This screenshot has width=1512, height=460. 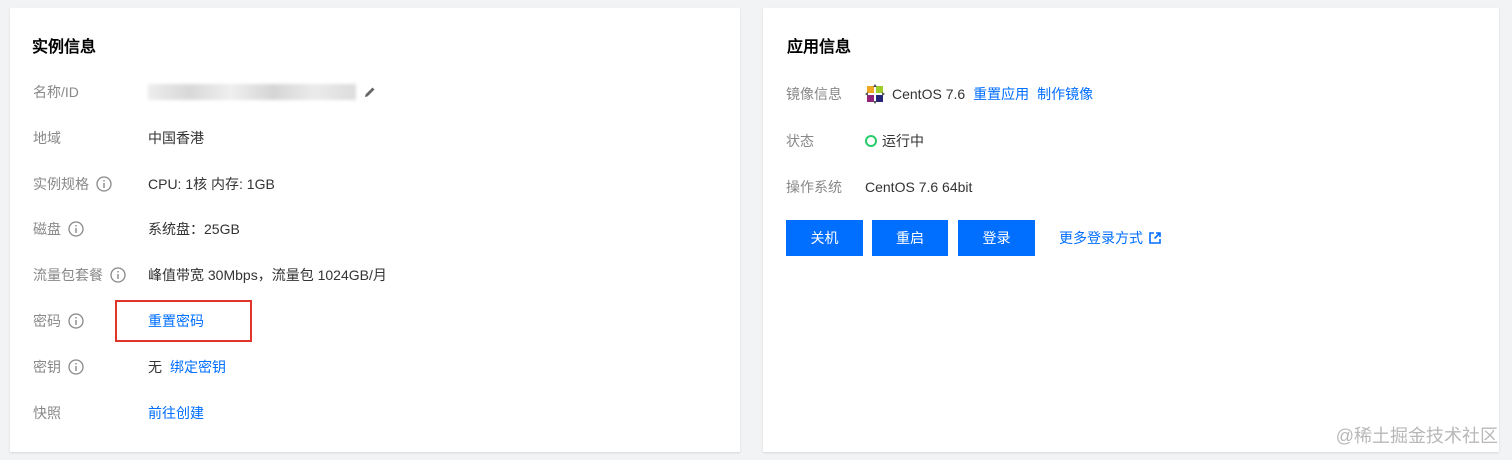 I want to click on image-label: 镜像信息, so click(x=814, y=94).